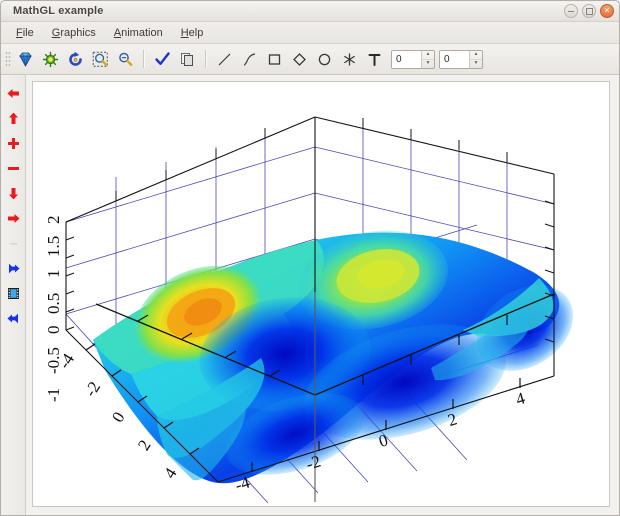 The image size is (620, 516). I want to click on curve-tool-icon, so click(249, 59).